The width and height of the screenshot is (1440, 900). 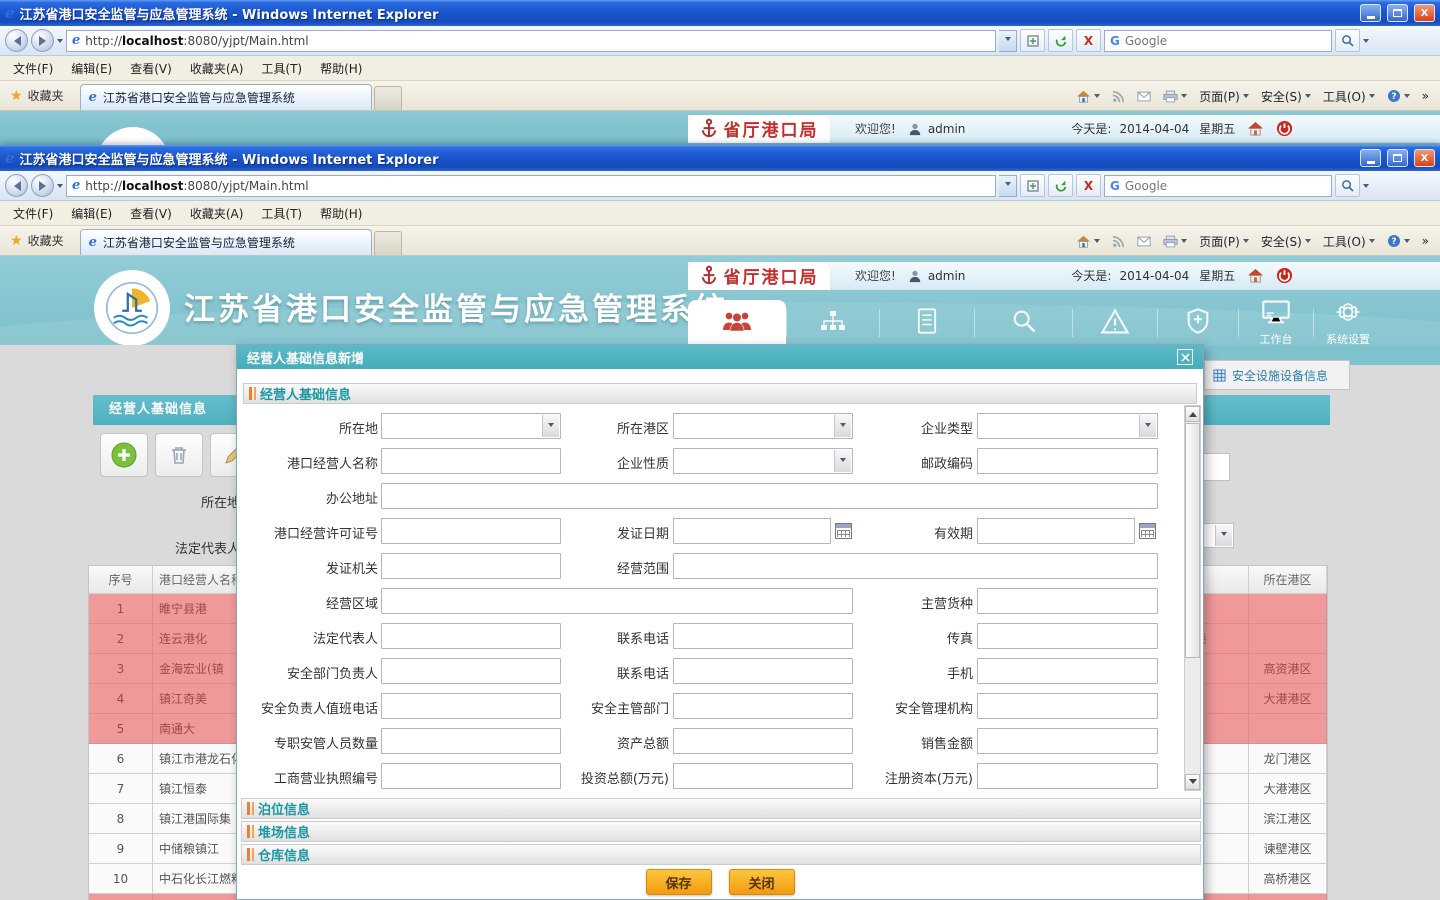 I want to click on section-header-collapsed: 堆场信息, so click(x=721, y=831).